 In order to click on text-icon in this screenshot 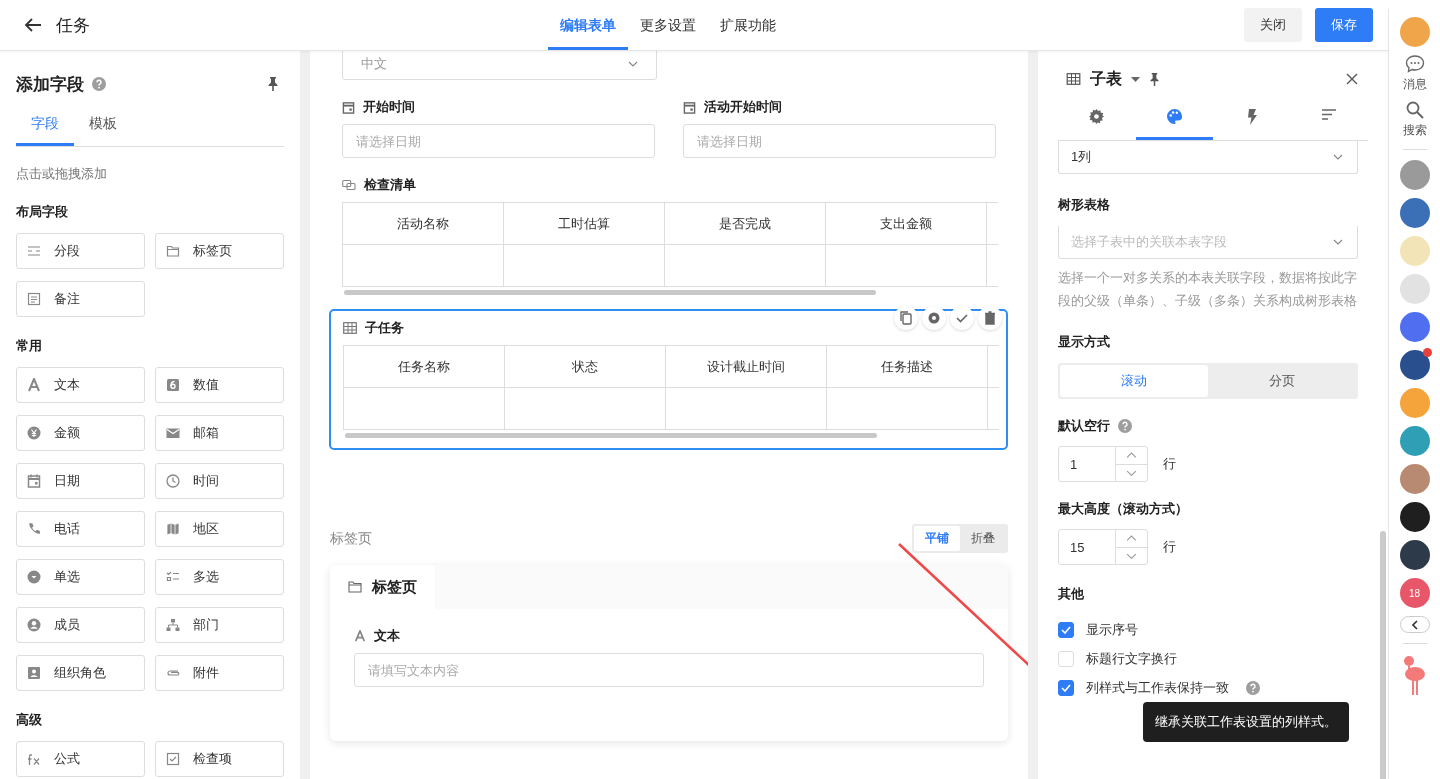, I will do `click(360, 636)`.